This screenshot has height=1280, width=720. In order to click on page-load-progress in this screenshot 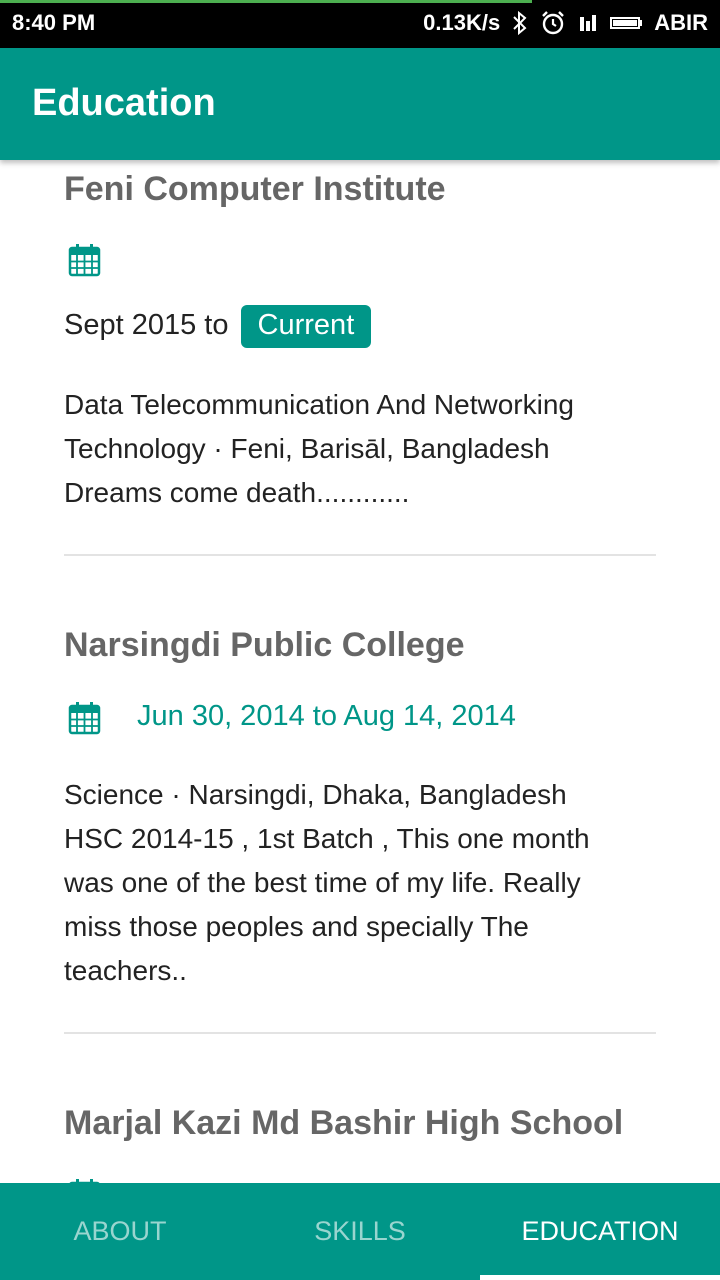, I will do `click(266, 1)`.